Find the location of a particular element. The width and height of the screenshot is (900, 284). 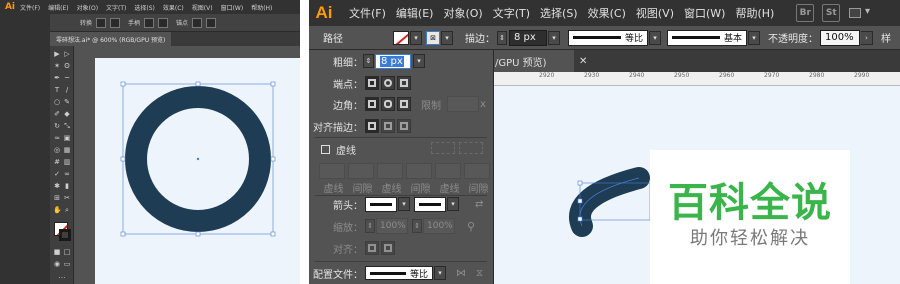

stock-app-icon: St is located at coordinates (831, 13).